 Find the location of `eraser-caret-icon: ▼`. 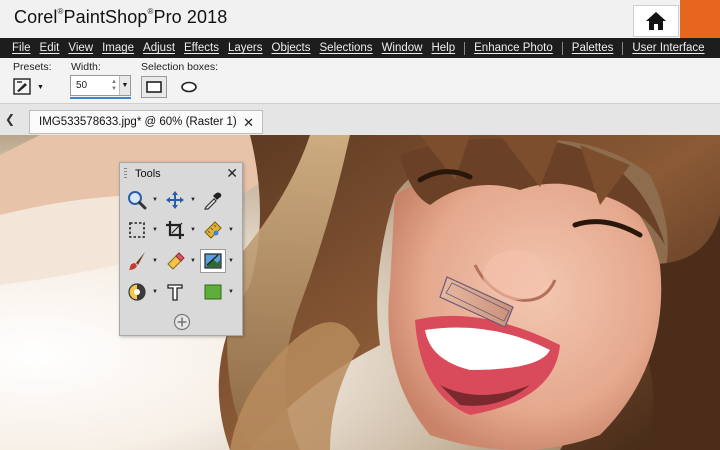

eraser-caret-icon: ▼ is located at coordinates (193, 261).